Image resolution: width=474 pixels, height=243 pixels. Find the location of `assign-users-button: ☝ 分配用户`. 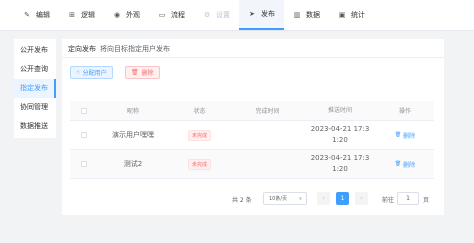

assign-users-button: ☝ 分配用户 is located at coordinates (91, 72).